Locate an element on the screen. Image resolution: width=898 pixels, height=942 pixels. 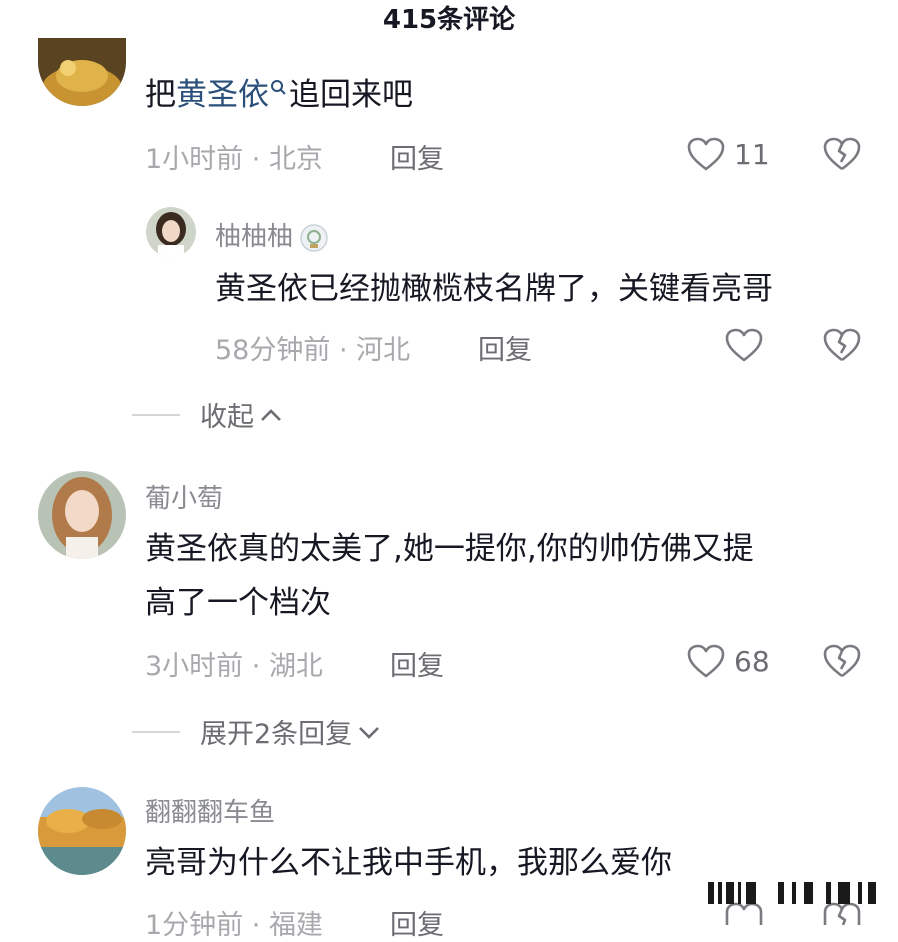
sub-reply-username: 柚柚柚 is located at coordinates (272, 234).